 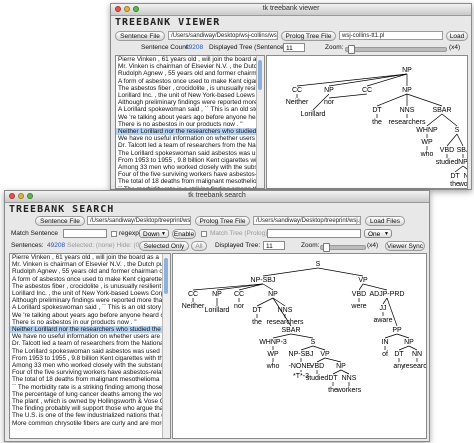 I want to click on all-button: All, so click(x=199, y=246).